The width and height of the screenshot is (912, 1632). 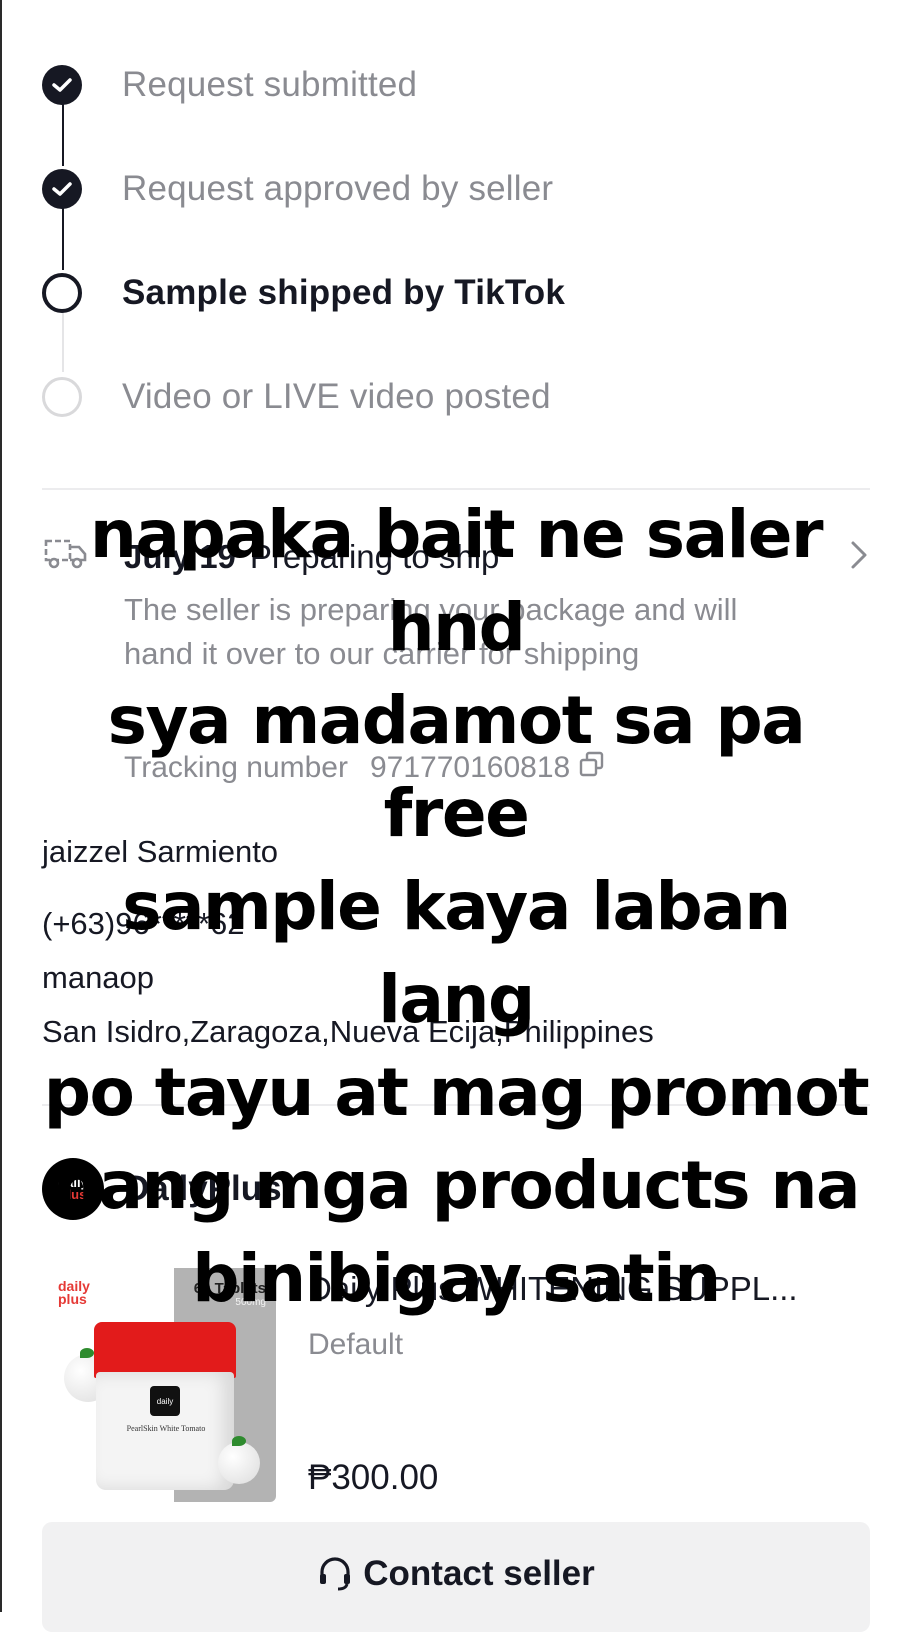 I want to click on timeline-step-posted: Video or LIVE video posted, so click(x=296, y=397).